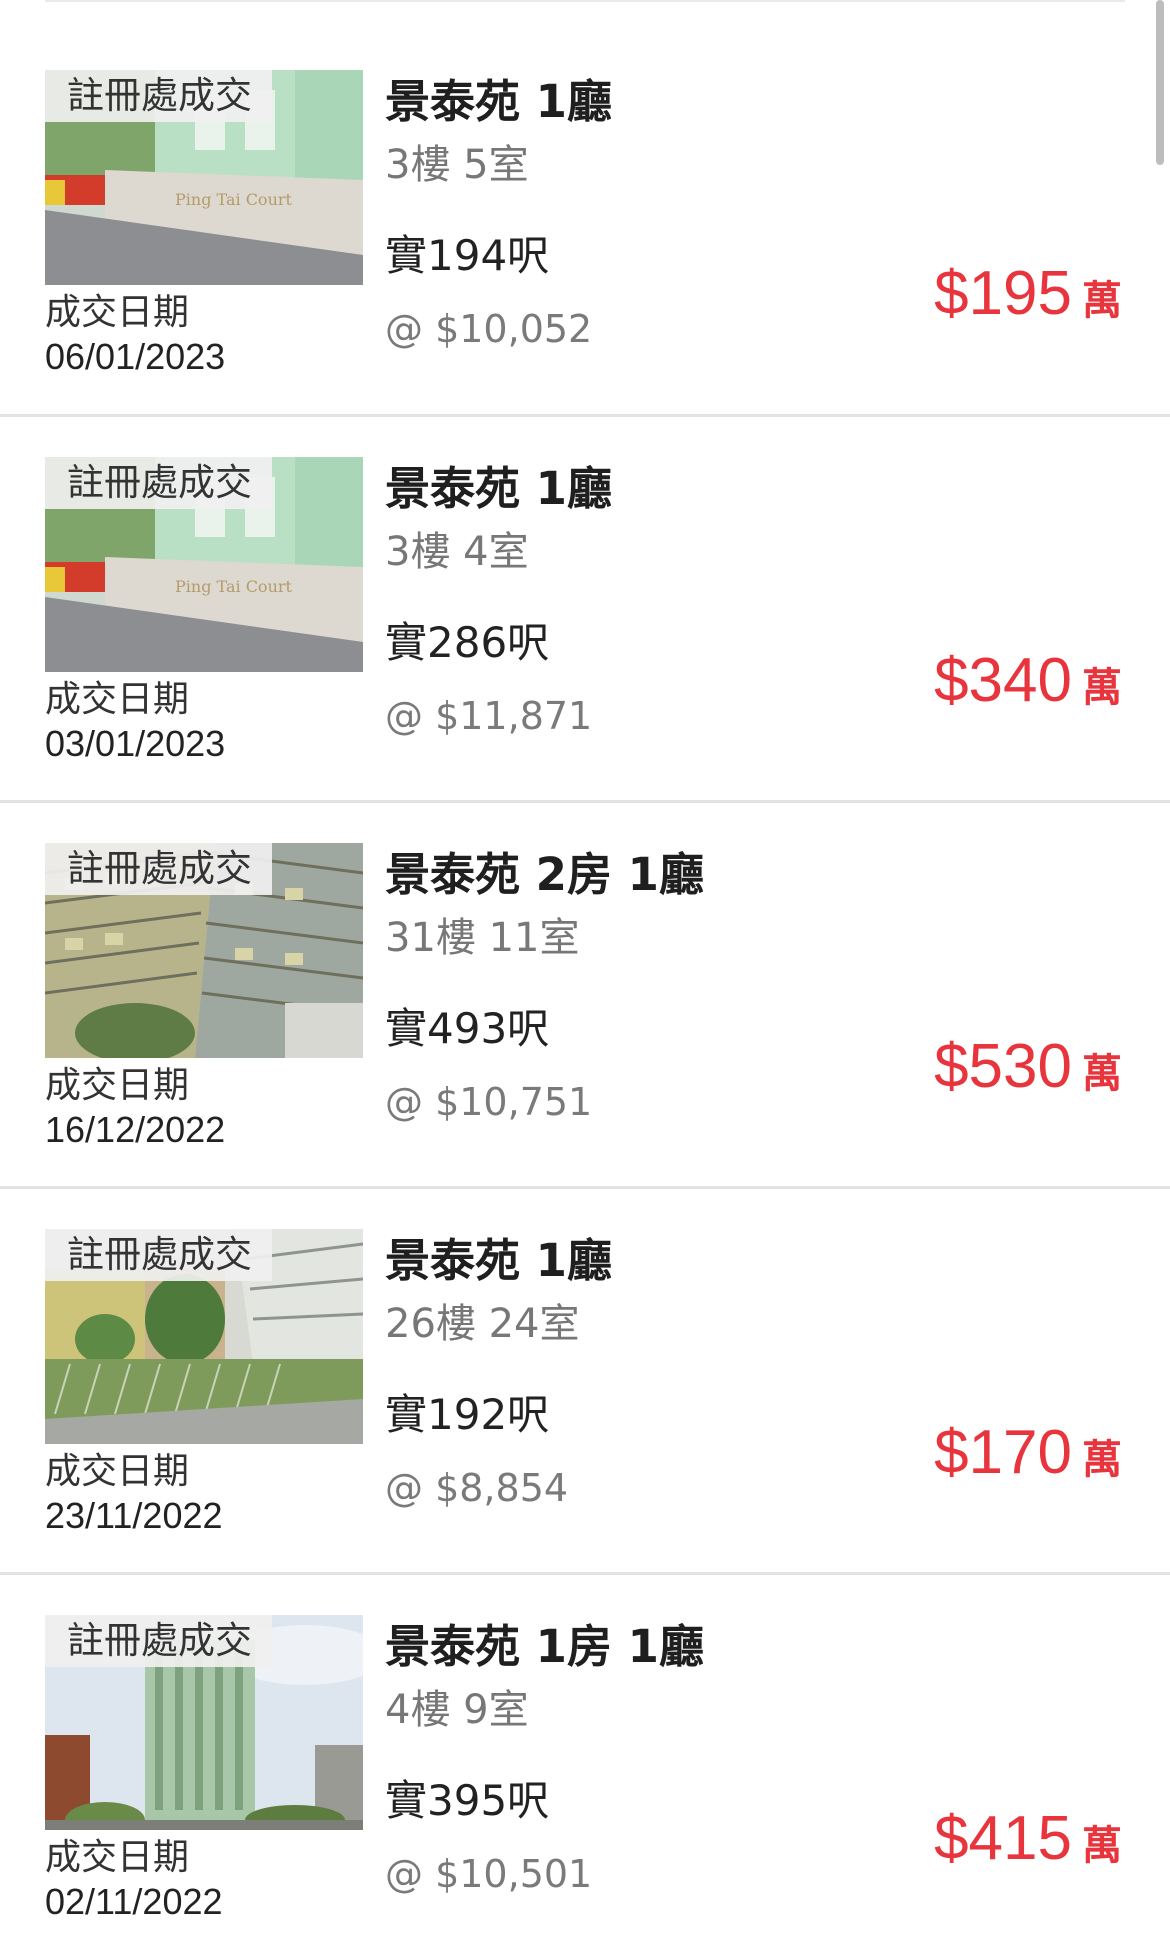 This screenshot has width=1170, height=1944. Describe the element at coordinates (135, 743) in the screenshot. I see `transaction-date: 03/01/2023` at that location.